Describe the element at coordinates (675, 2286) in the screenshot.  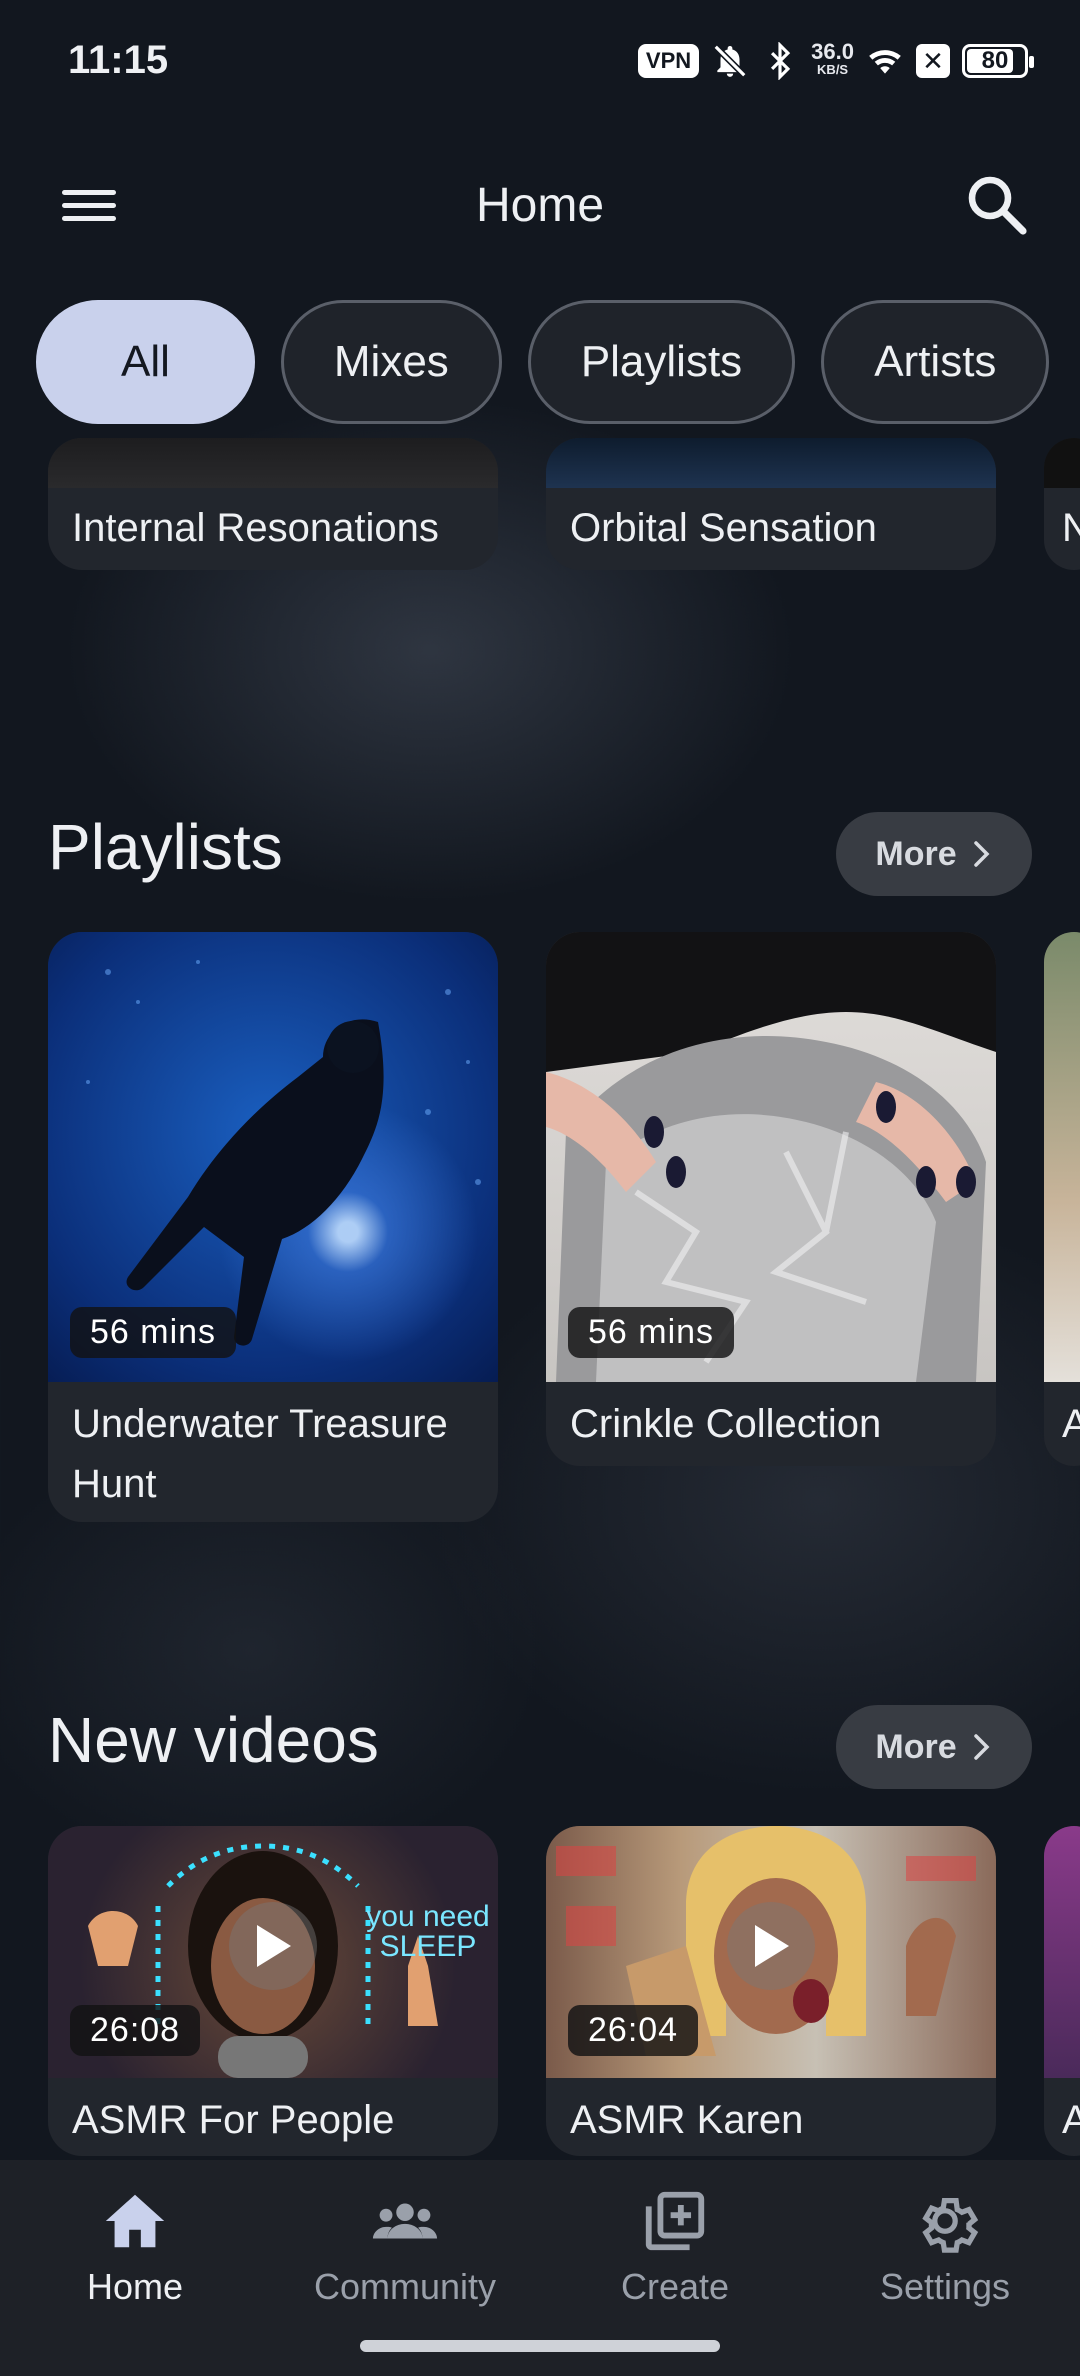
I see `nav-label: Create` at that location.